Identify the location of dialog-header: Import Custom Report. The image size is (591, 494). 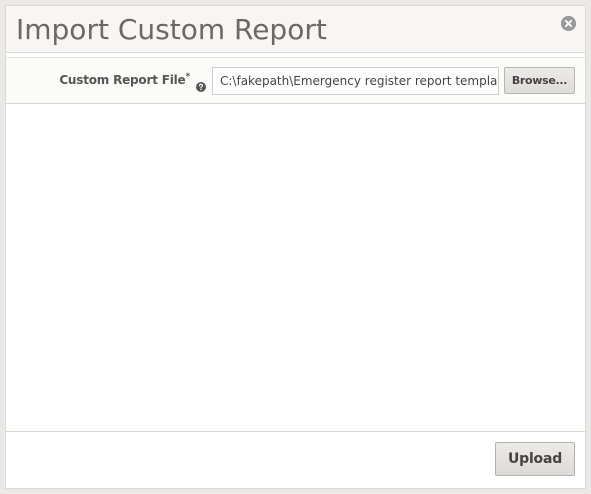
(295, 29).